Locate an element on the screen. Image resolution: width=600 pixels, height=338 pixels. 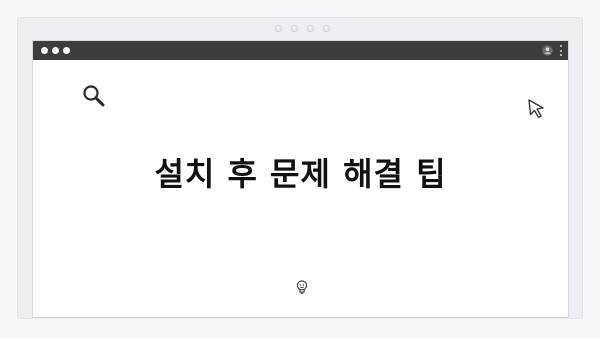
window-minimize-dot is located at coordinates (55, 50).